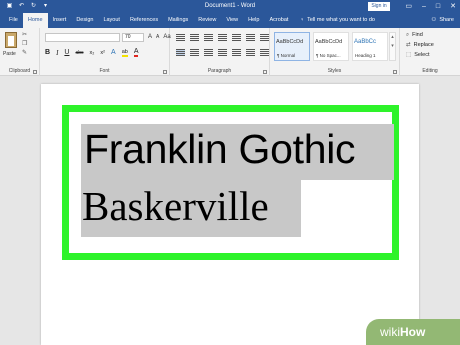 This screenshot has width=460, height=345. What do you see at coordinates (408, 35) in the screenshot?
I see `search-icon: ⌕` at bounding box center [408, 35].